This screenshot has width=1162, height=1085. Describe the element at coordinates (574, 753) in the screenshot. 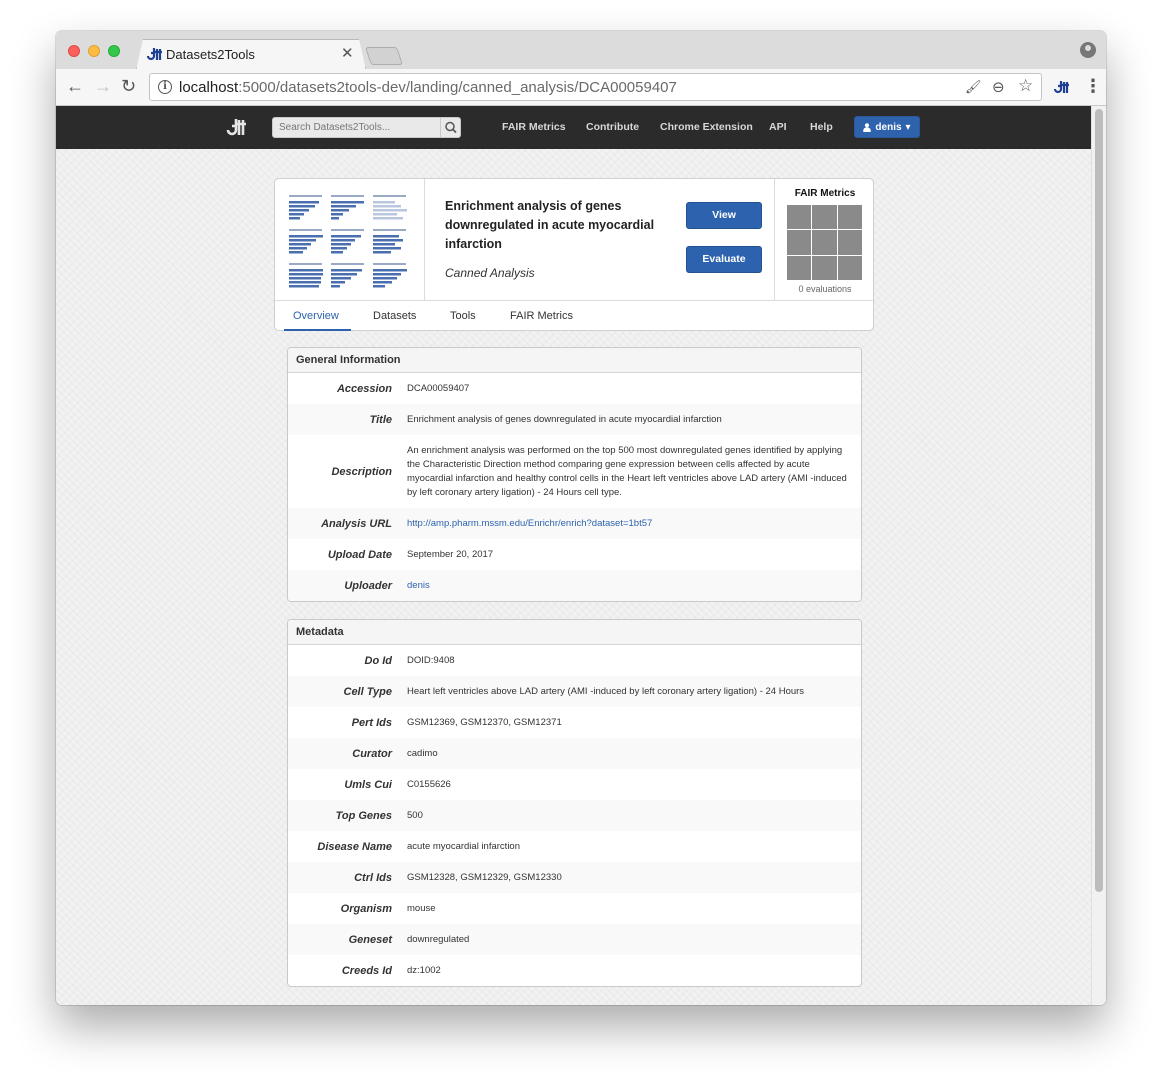

I see `table-row: Curator cadimo` at that location.